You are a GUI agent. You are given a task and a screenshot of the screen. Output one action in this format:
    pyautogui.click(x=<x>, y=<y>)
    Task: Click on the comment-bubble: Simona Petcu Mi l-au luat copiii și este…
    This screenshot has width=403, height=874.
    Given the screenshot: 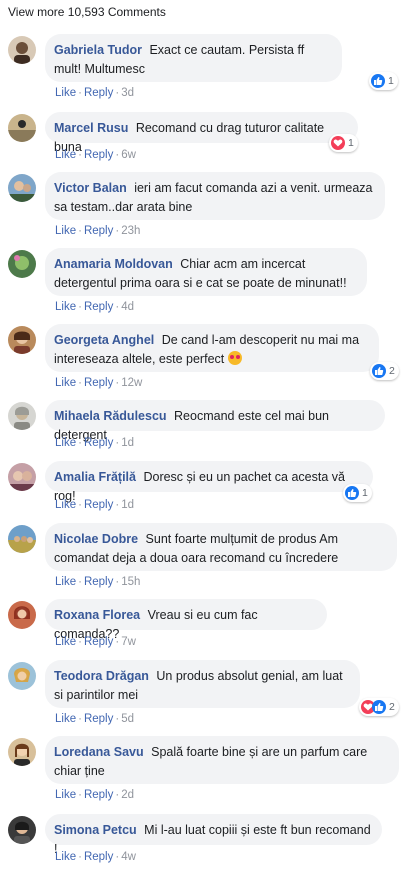 What is the action you would take?
    pyautogui.click(x=213, y=835)
    